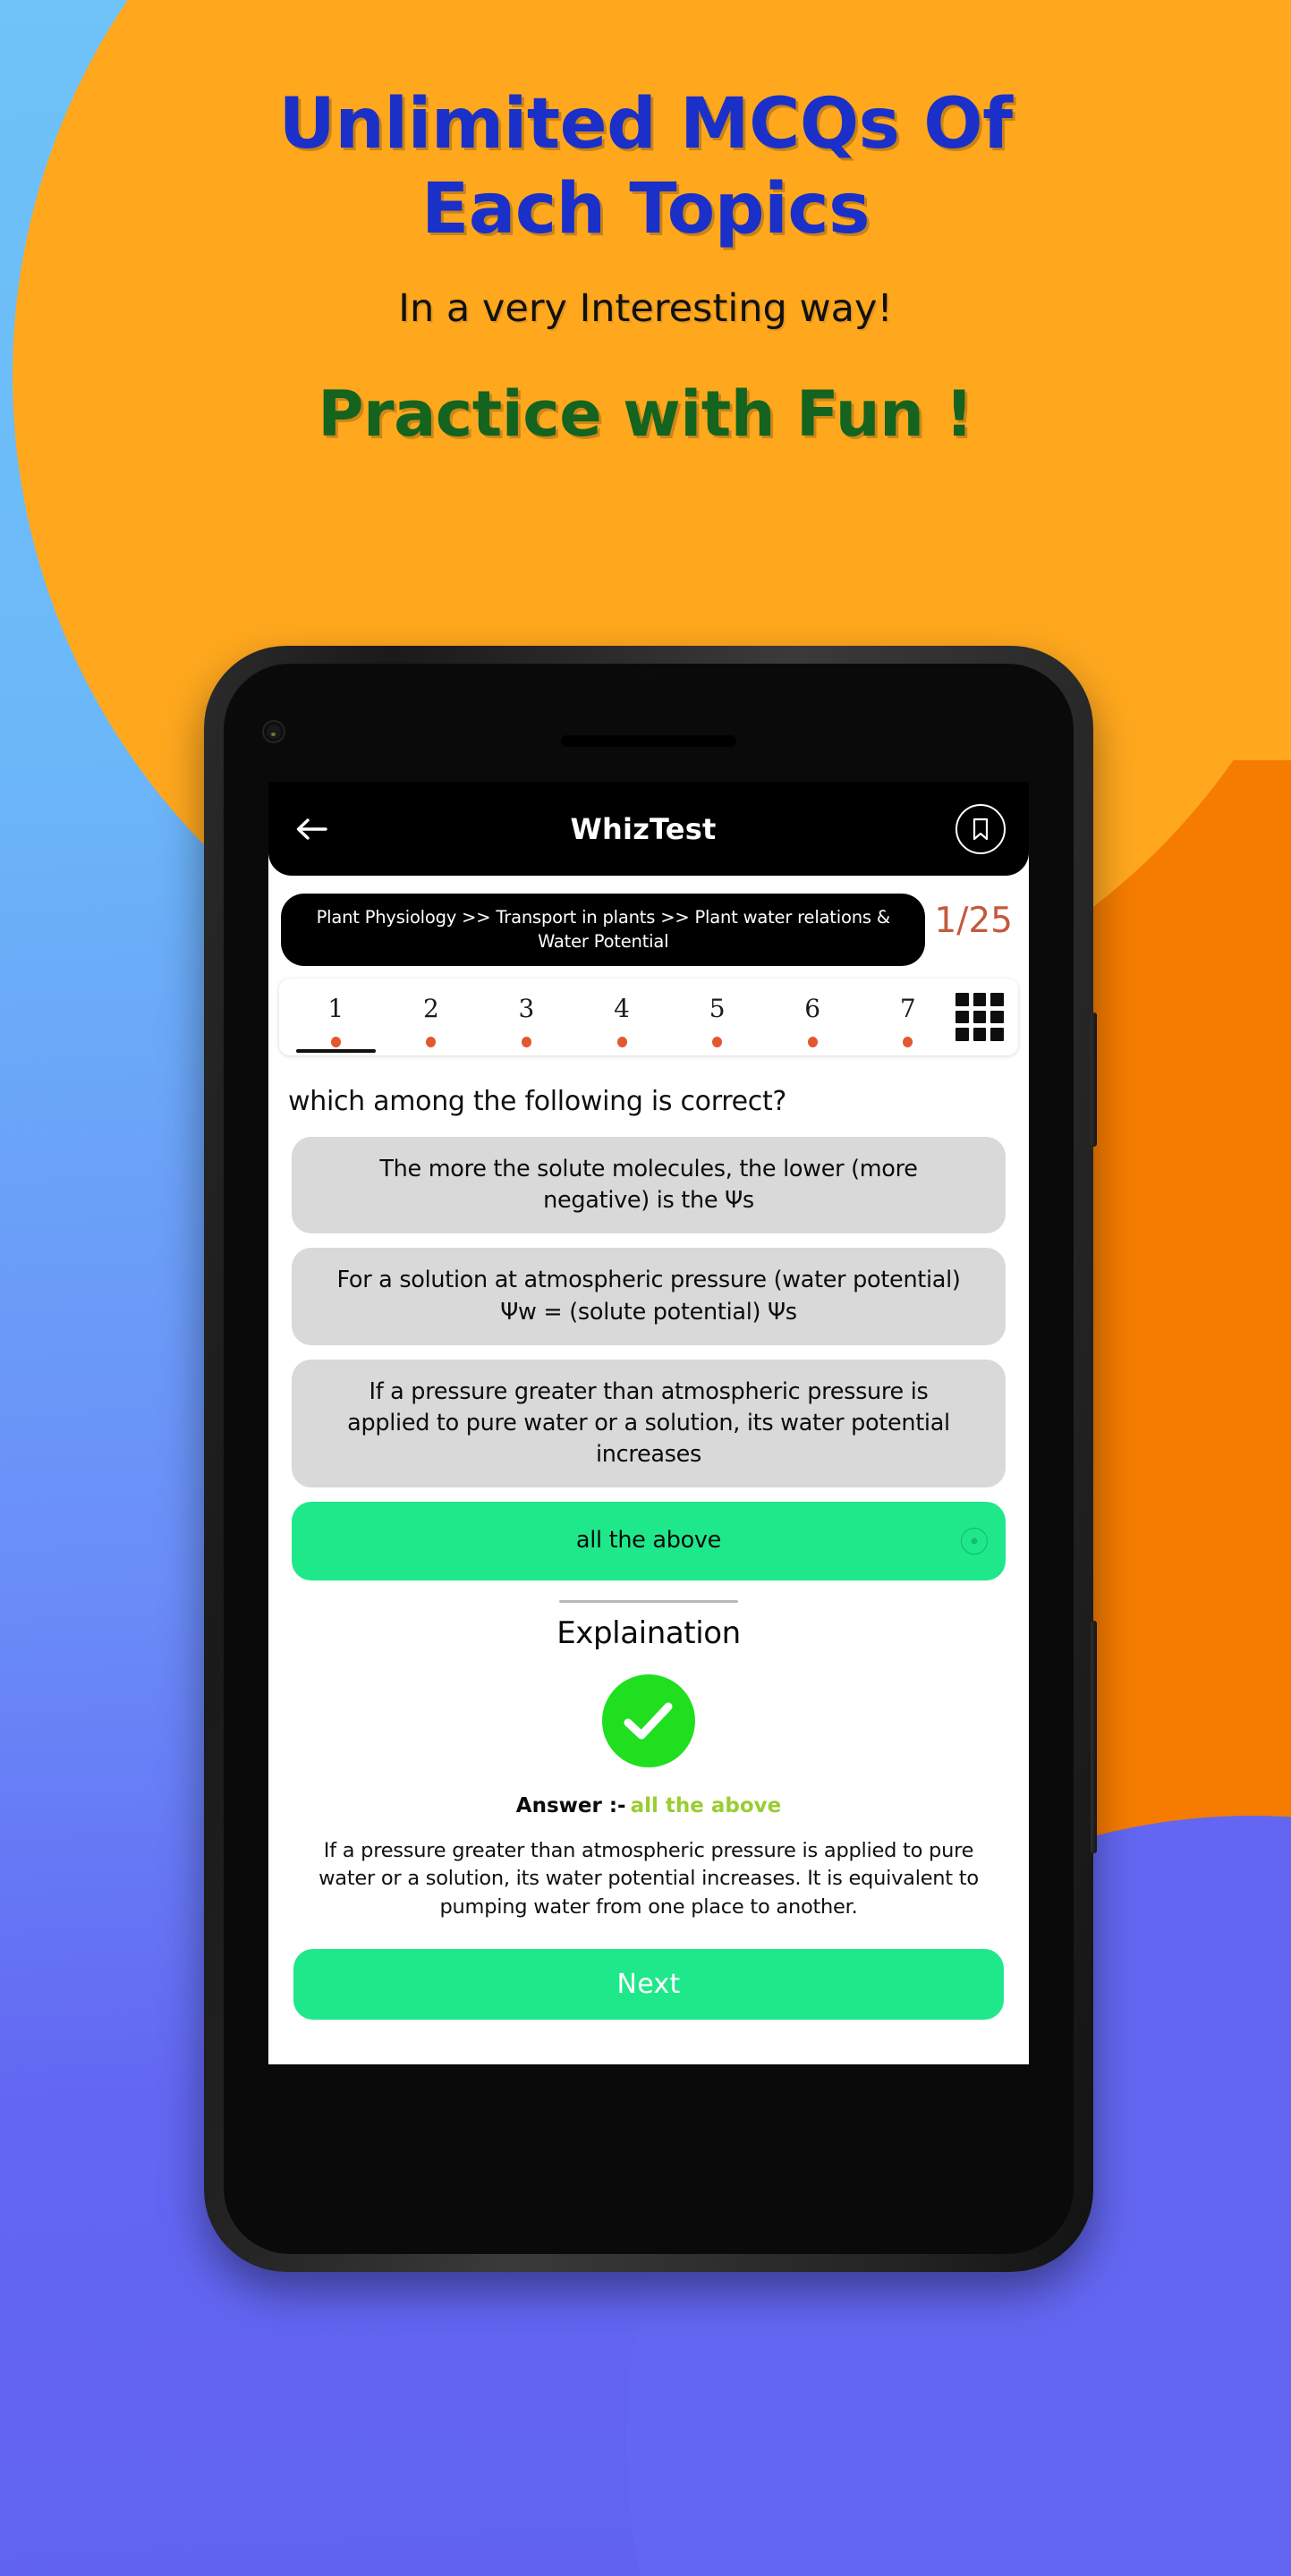 The width and height of the screenshot is (1291, 2576). I want to click on check-circle-icon, so click(648, 1720).